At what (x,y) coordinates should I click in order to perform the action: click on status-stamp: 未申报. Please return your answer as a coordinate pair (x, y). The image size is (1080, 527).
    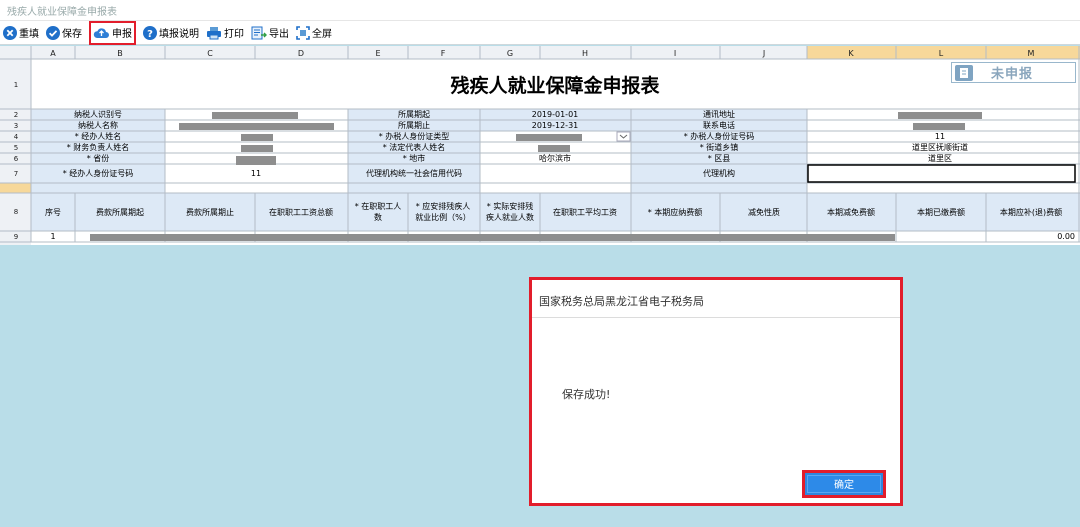
    Looking at the image, I should click on (1013, 72).